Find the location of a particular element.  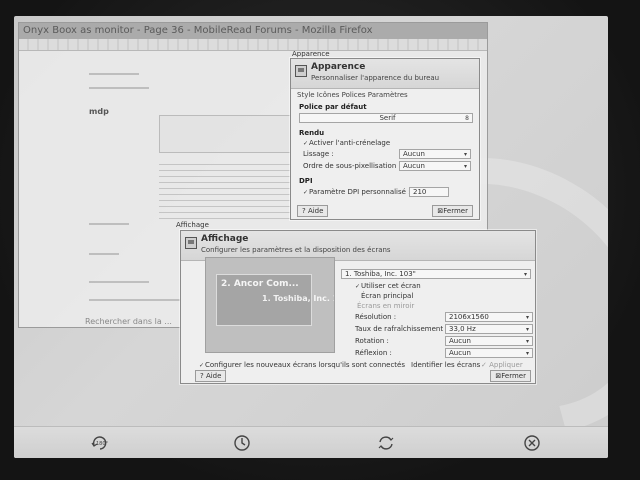

appearance-icon is located at coordinates (301, 71).